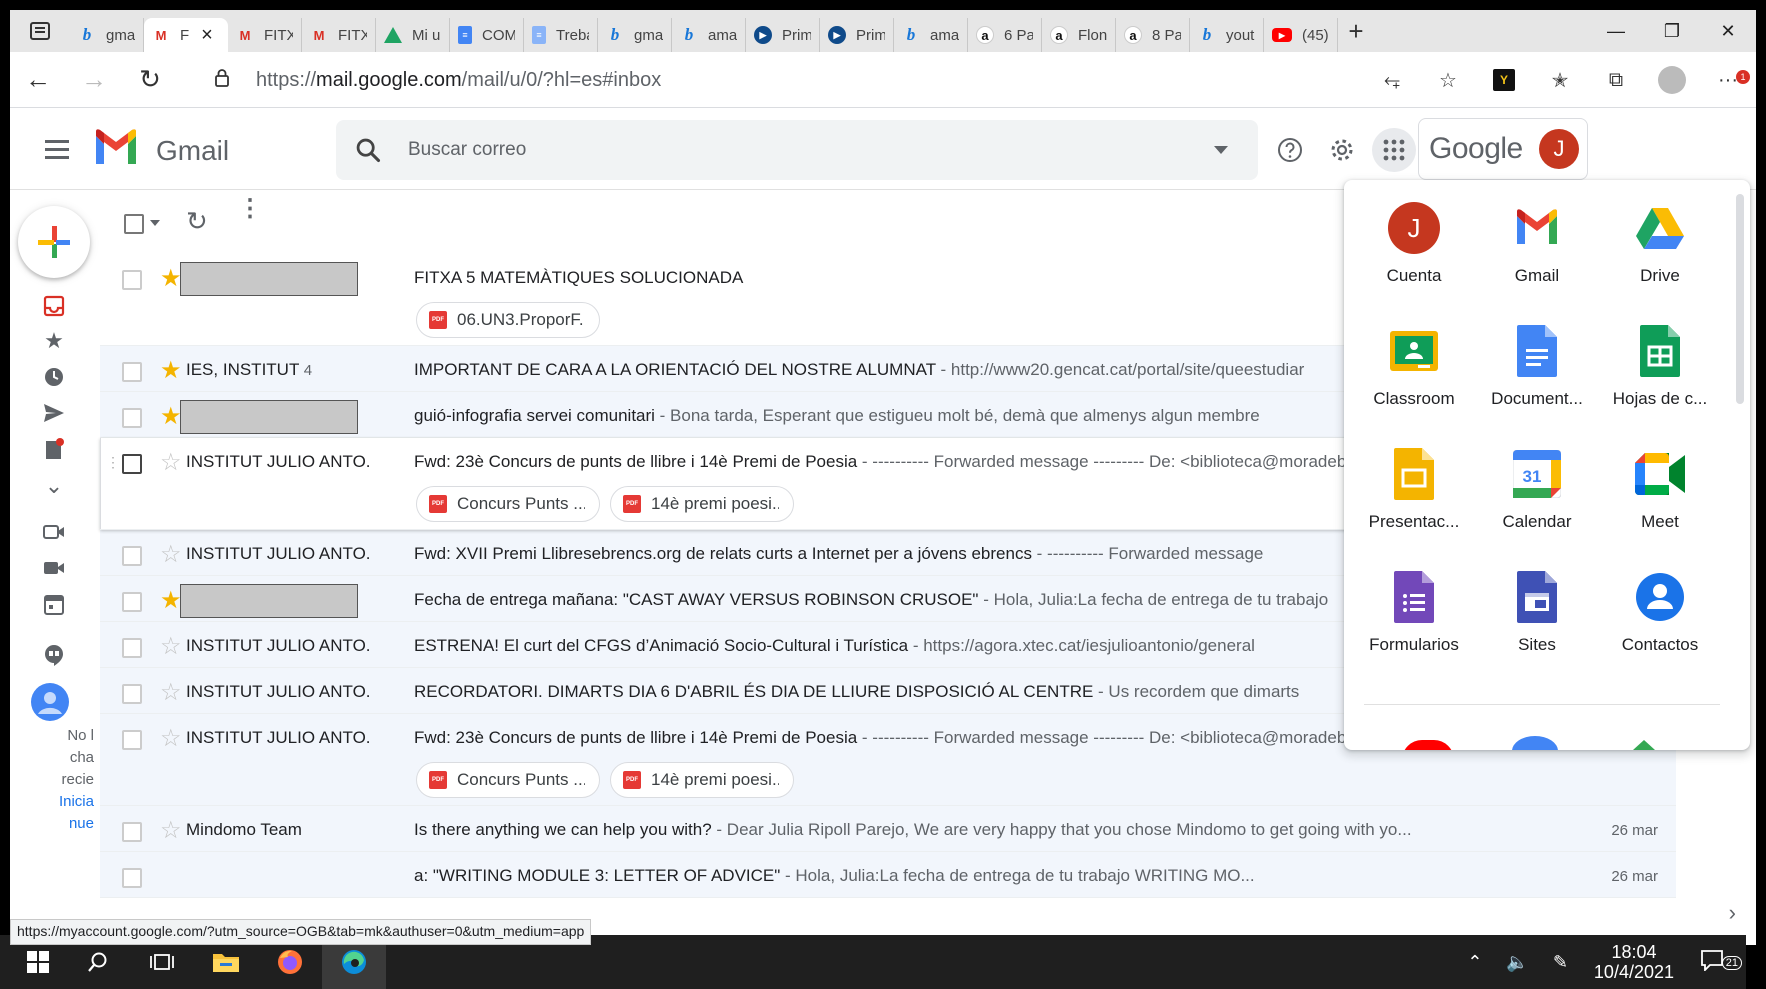  I want to click on sent-icon, so click(54, 413).